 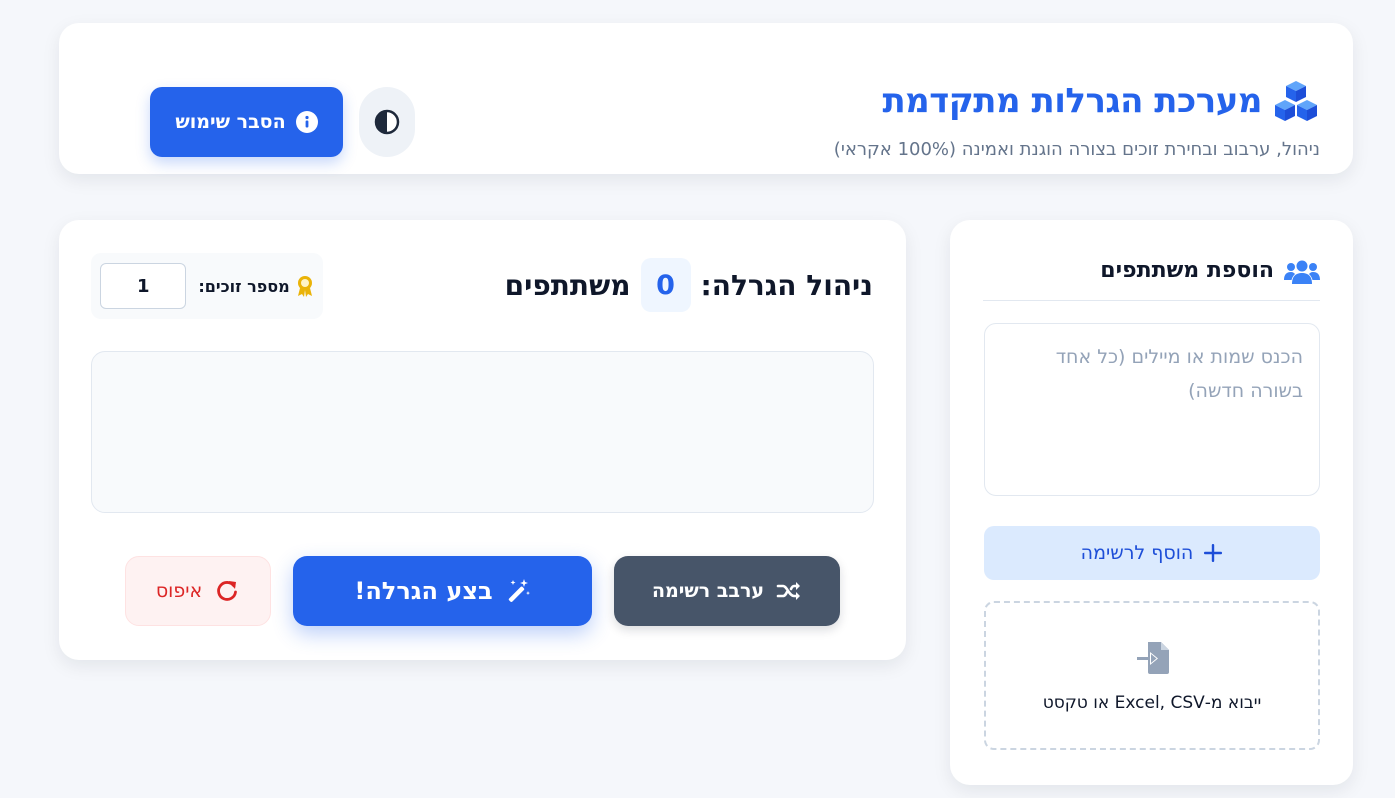 I want to click on winners-count-input, so click(x=143, y=286).